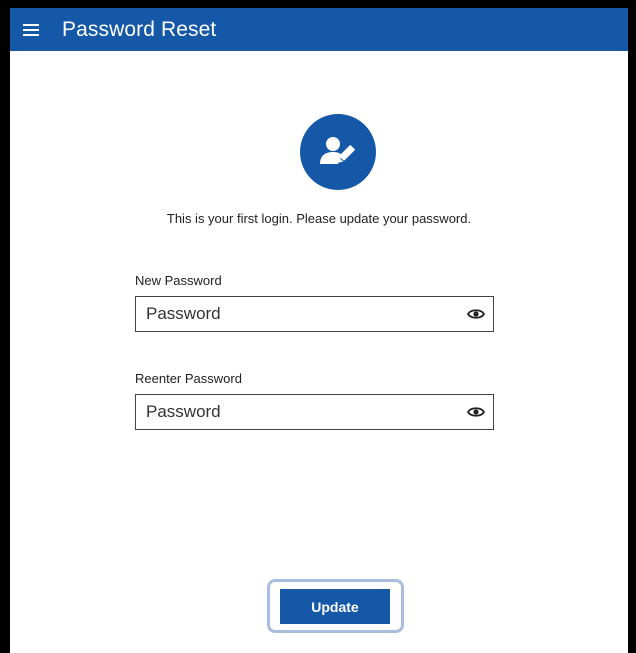  I want to click on user-edit-icon, so click(338, 152).